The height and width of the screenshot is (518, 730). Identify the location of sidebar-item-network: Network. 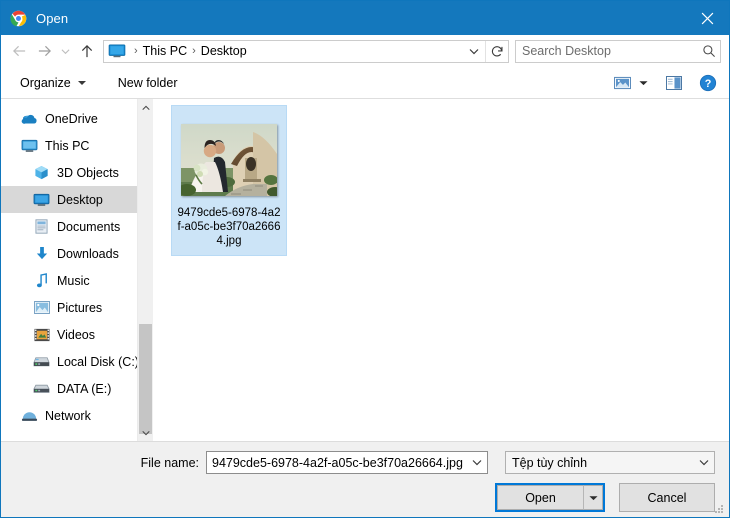
(77, 415).